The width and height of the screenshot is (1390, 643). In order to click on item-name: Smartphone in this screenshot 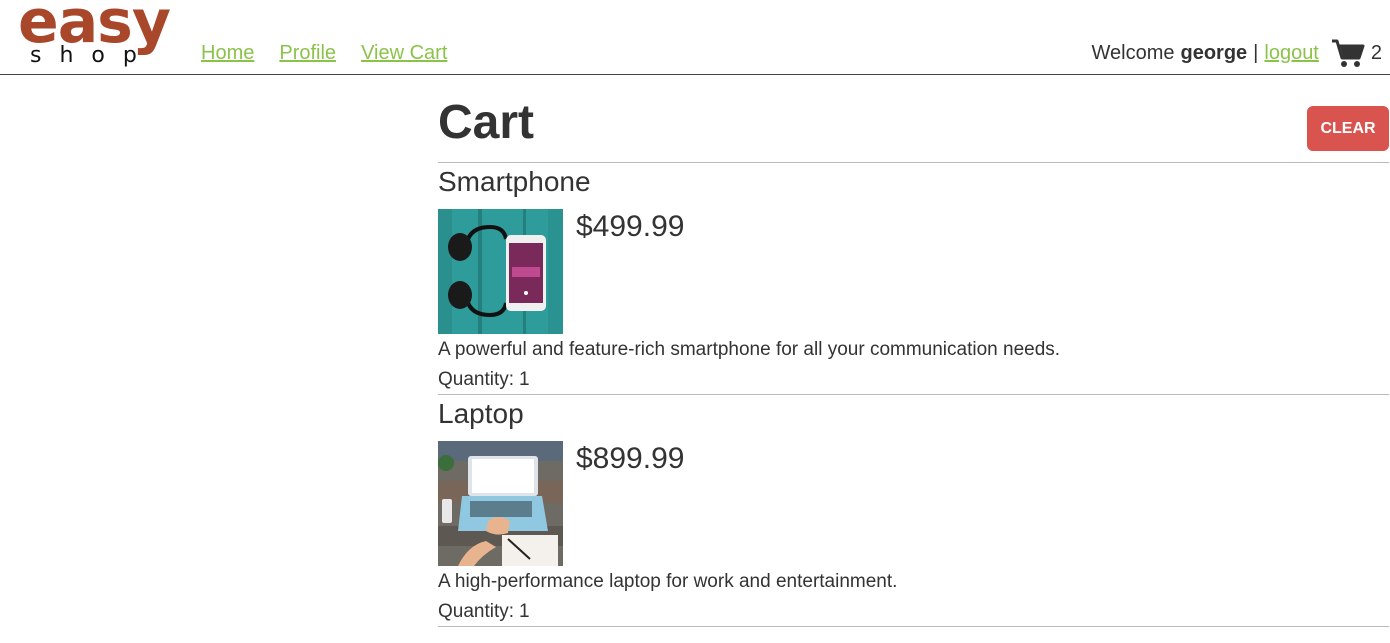, I will do `click(514, 181)`.